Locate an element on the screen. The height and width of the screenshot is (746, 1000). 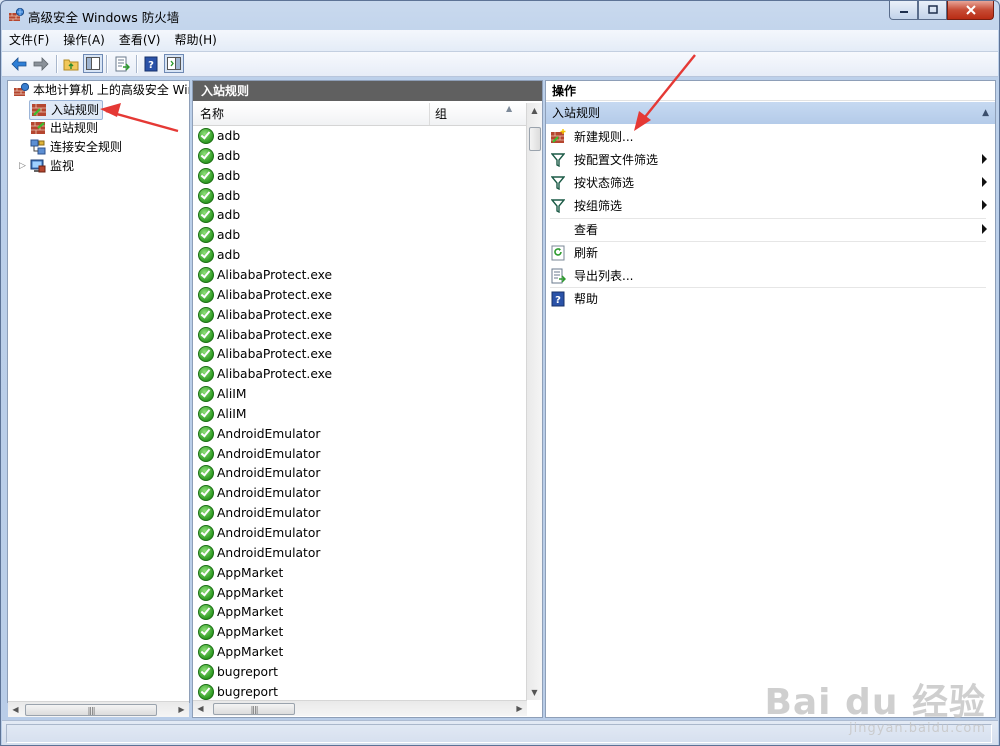
firewall-root-icon is located at coordinates (21, 89).